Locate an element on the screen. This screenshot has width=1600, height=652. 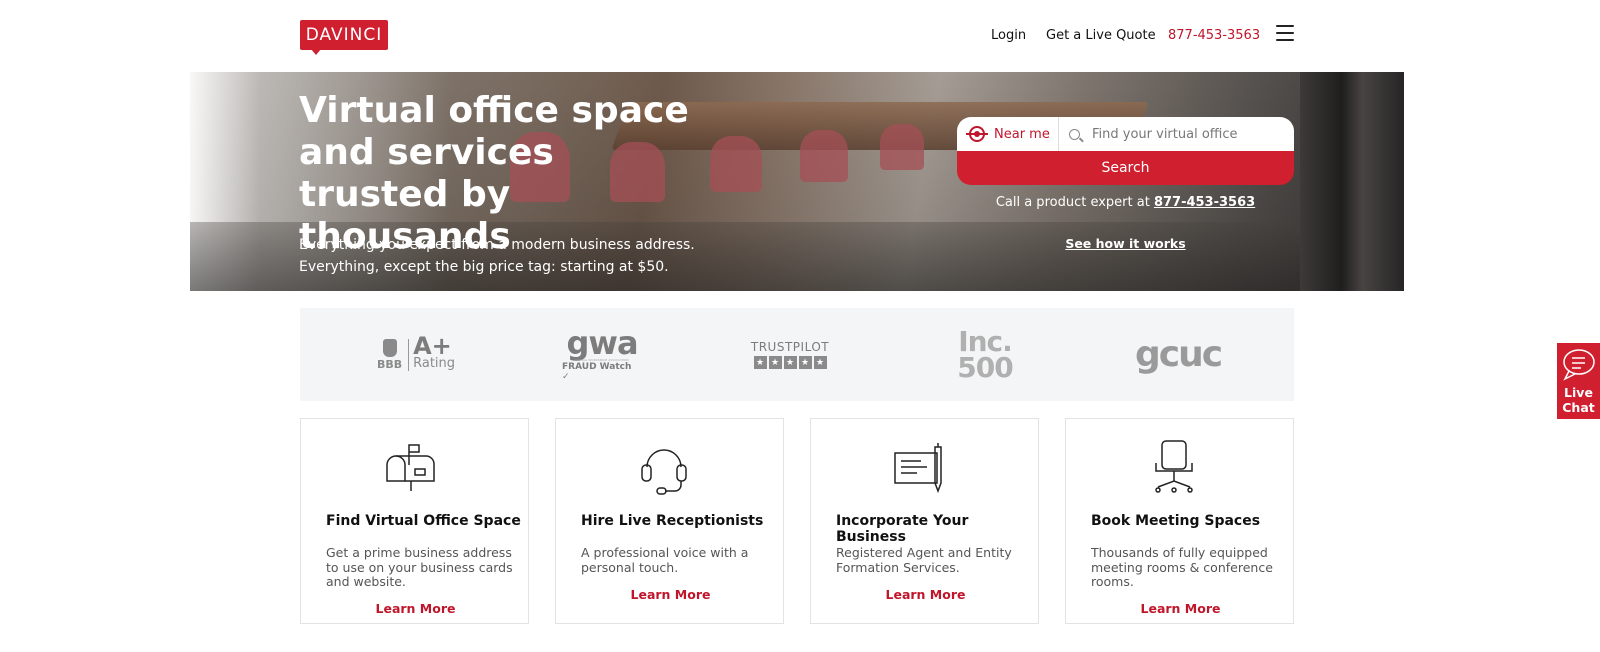
office-chair-icon is located at coordinates (1174, 466).